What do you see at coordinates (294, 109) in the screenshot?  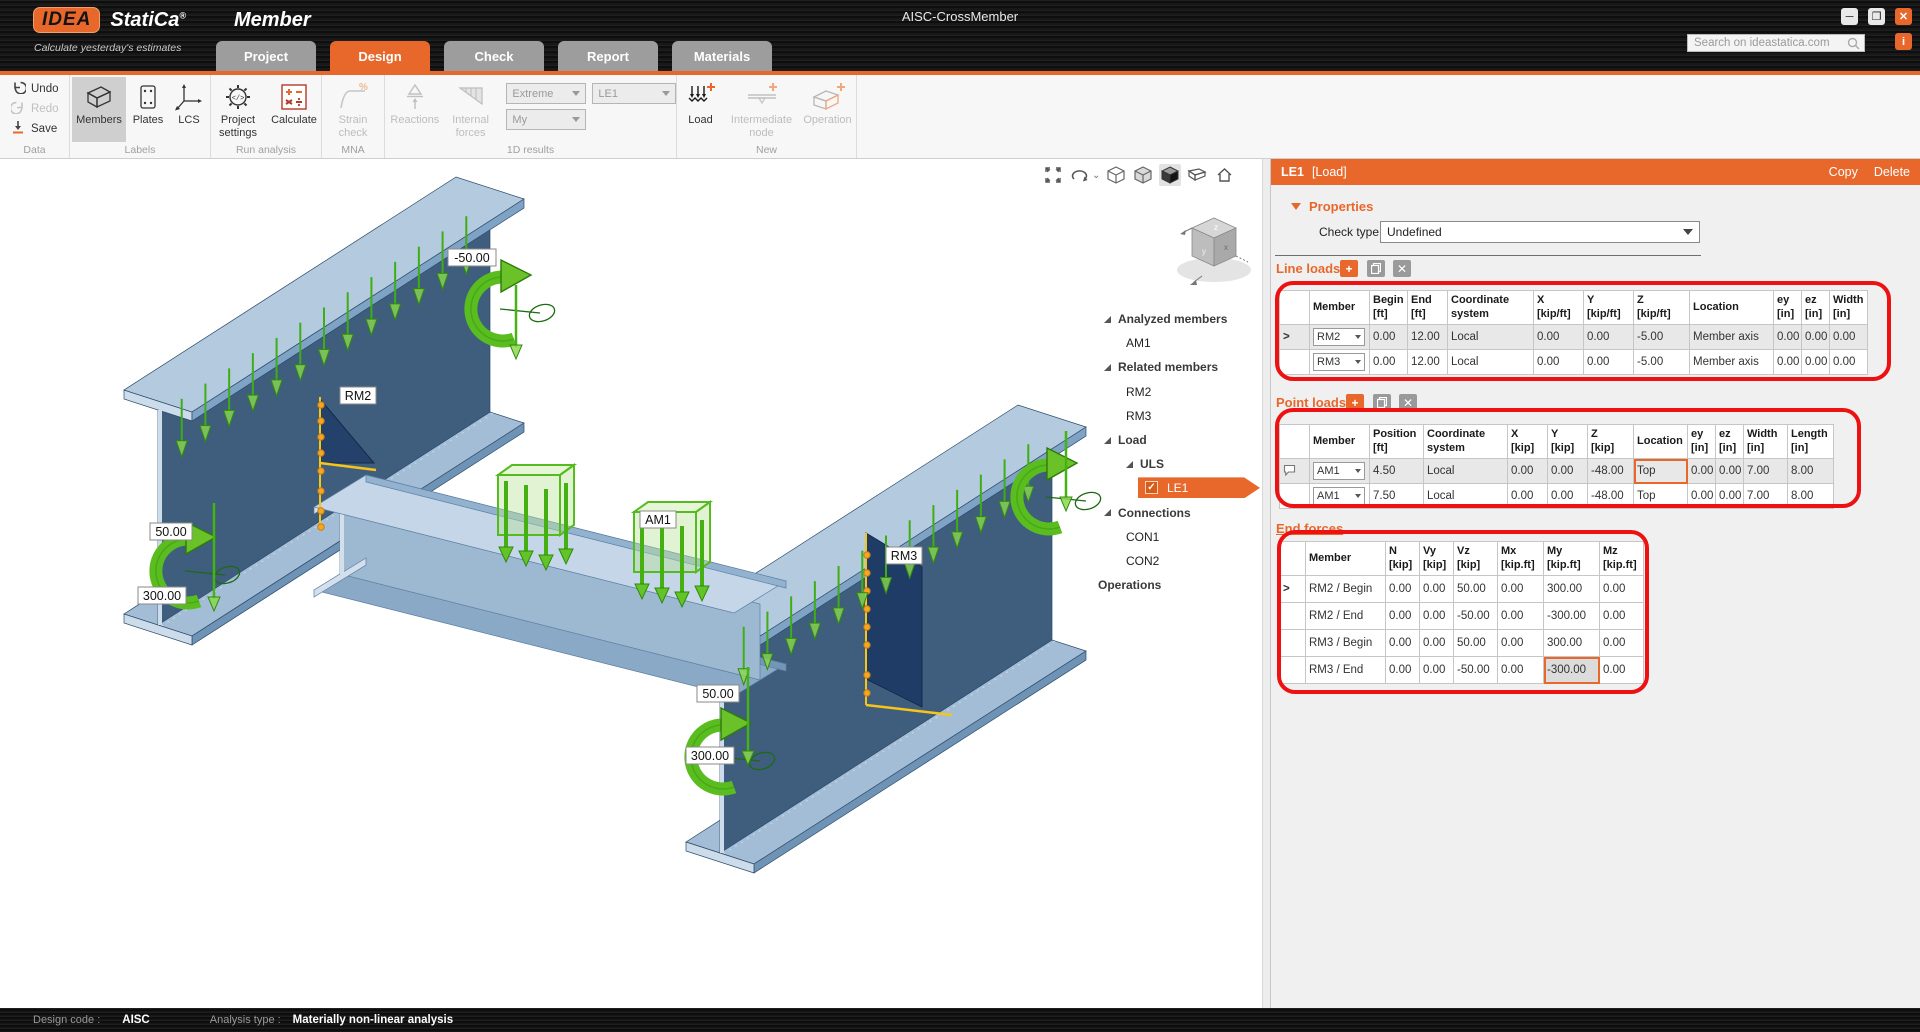 I see `calculate-button: Calculate` at bounding box center [294, 109].